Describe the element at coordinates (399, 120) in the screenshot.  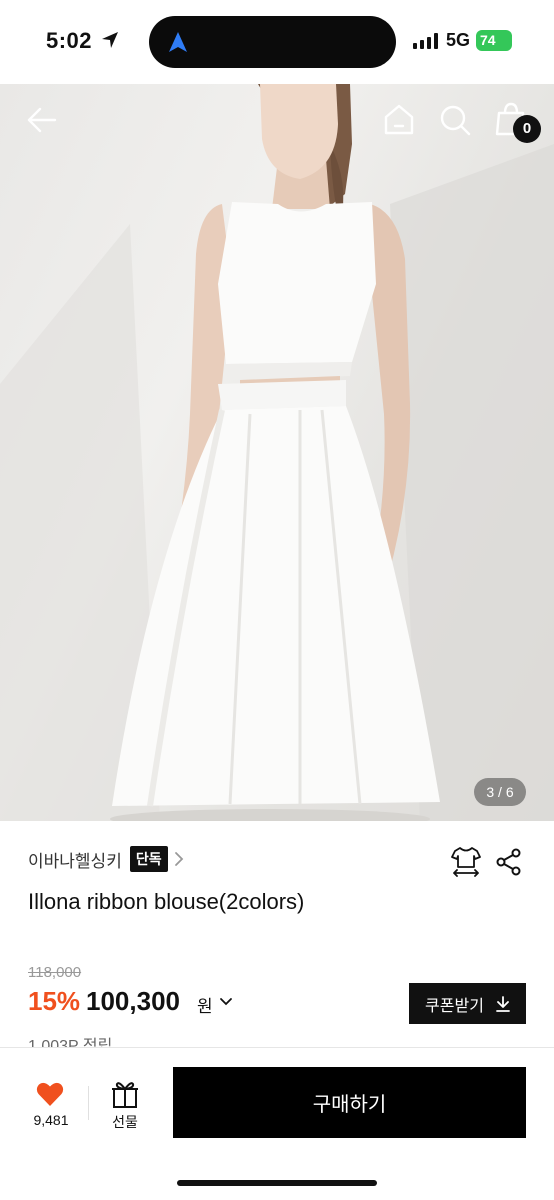
I see `home-icon` at that location.